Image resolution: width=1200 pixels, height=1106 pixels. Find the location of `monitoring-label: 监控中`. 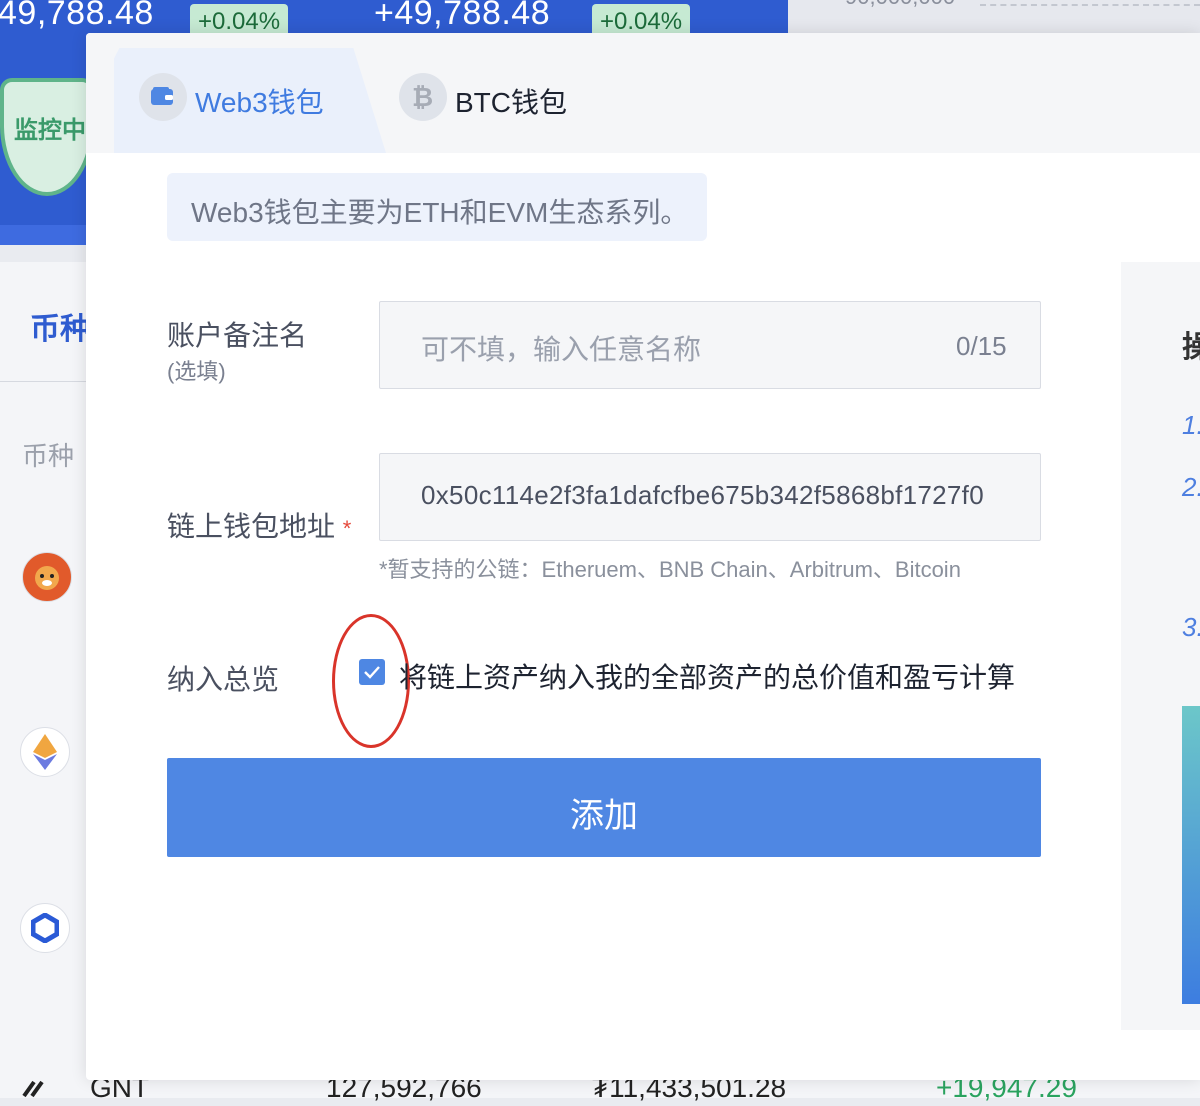

monitoring-label: 监控中 is located at coordinates (50, 130).